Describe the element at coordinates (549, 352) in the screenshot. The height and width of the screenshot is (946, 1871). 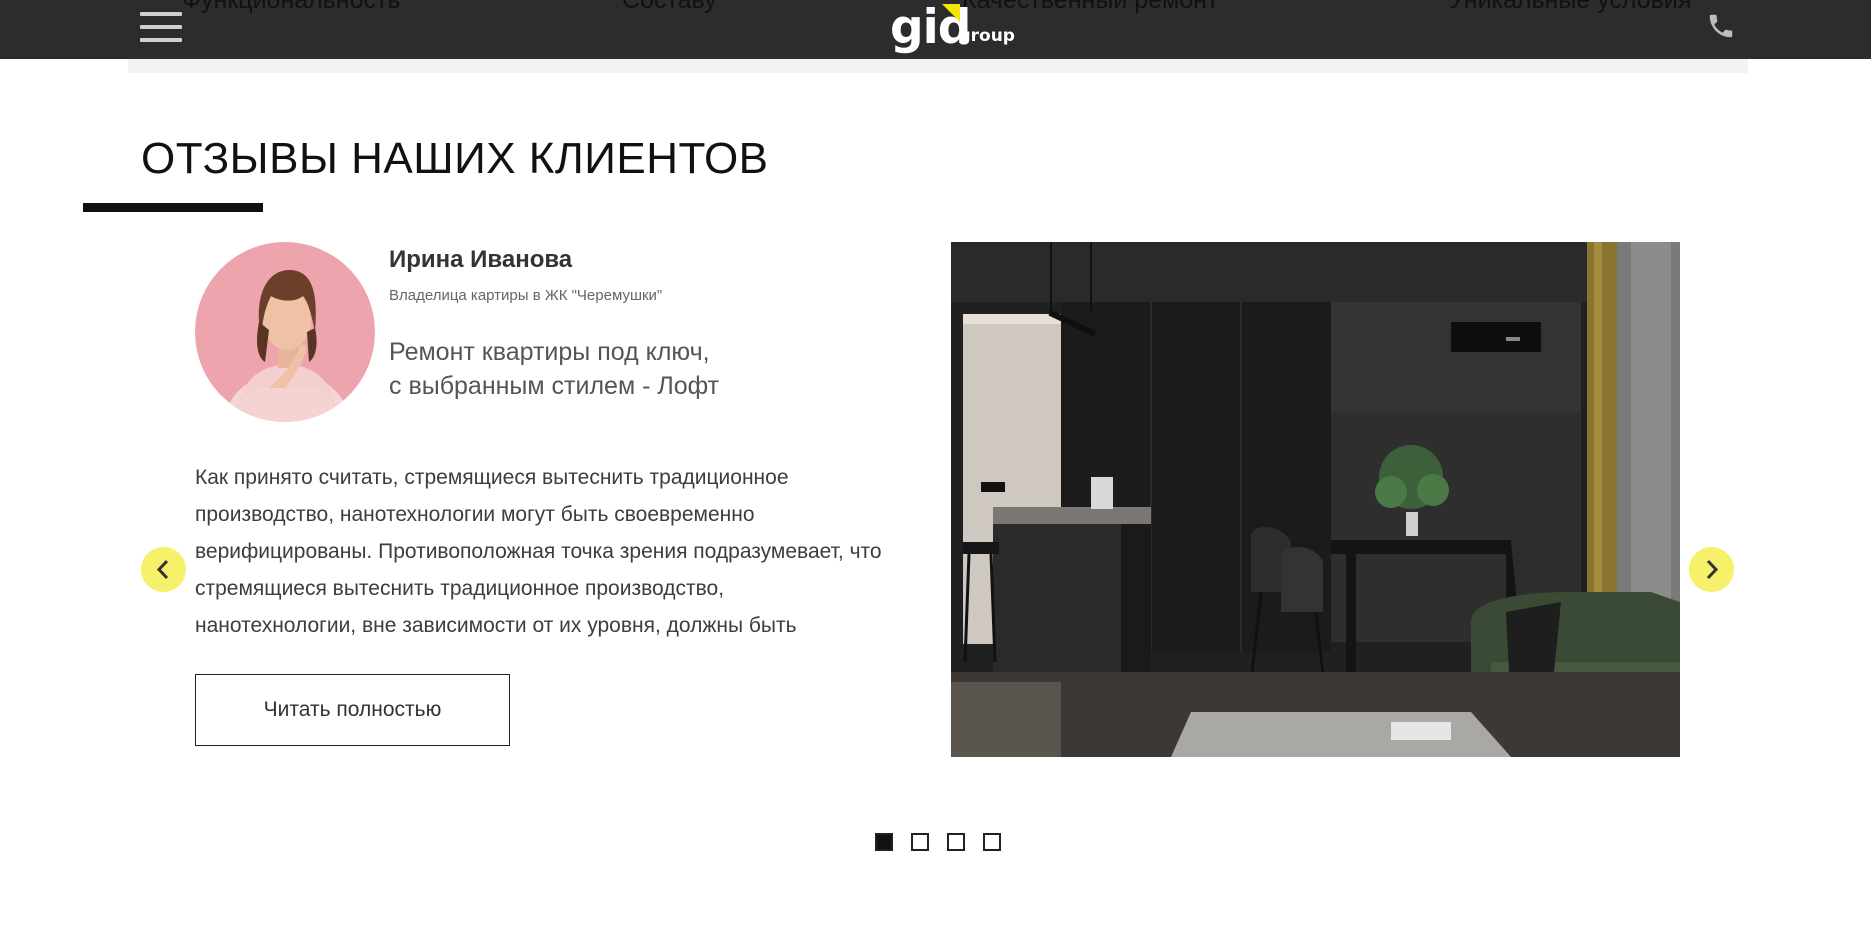
I see `headline-line: Ремонт квартиры под ключ,` at that location.